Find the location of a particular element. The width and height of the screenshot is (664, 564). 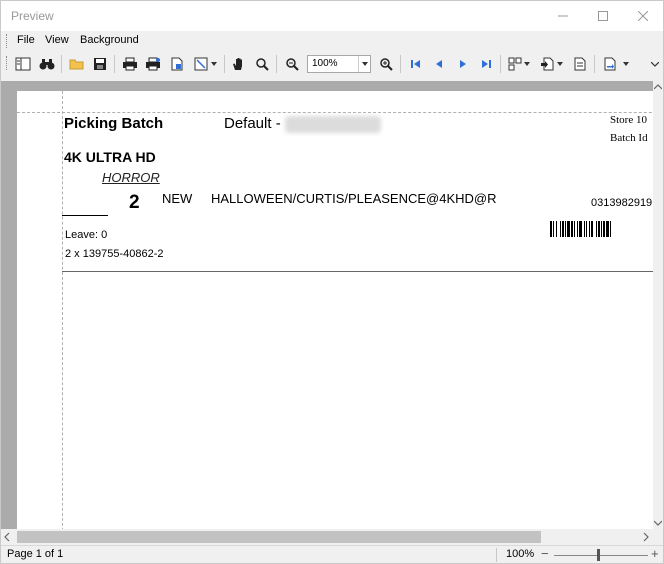

zoom-slider-thumb is located at coordinates (599, 555).